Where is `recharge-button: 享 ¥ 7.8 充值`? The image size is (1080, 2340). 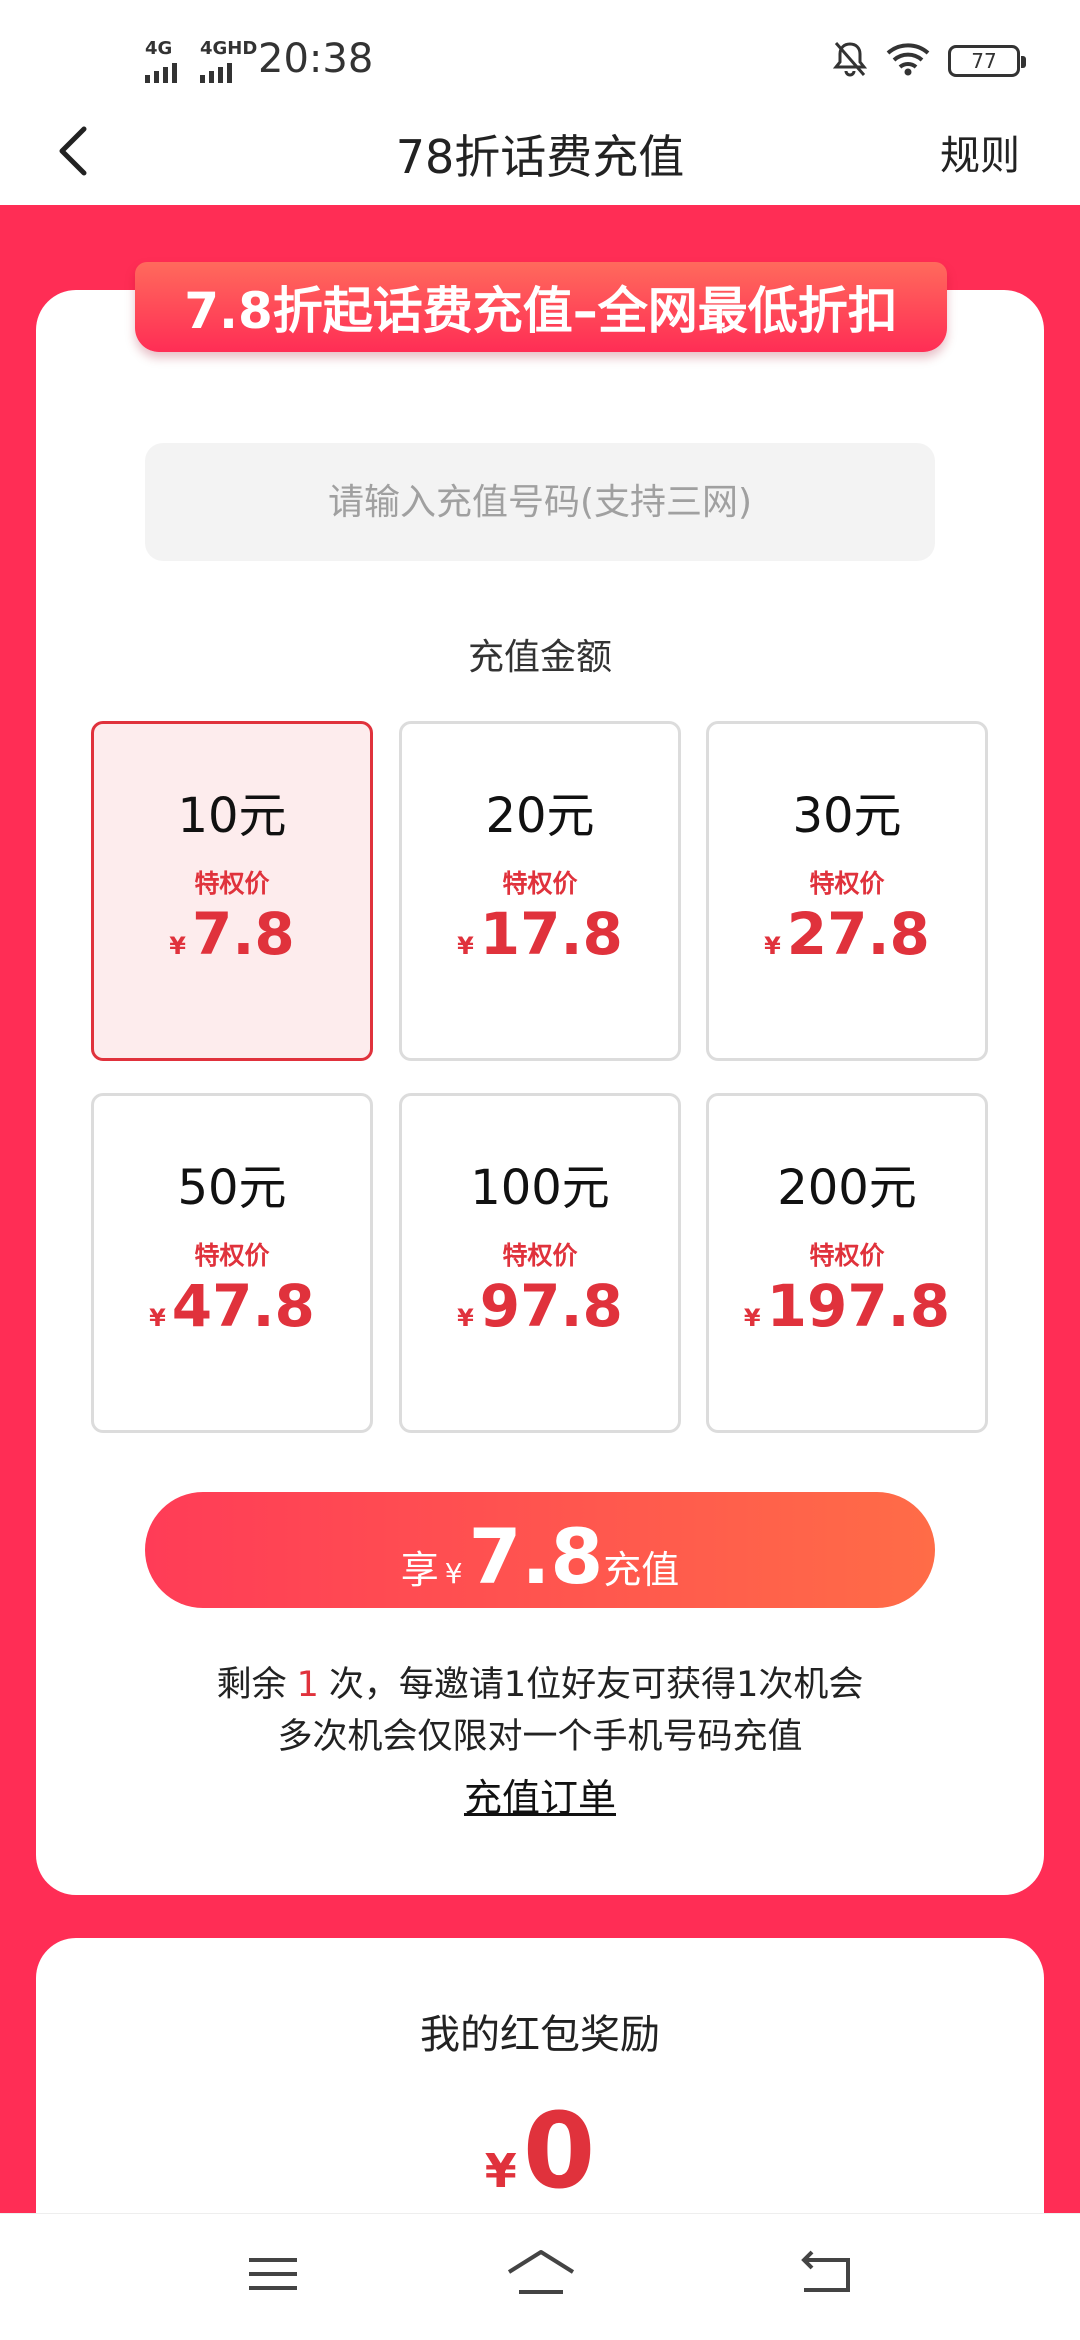
recharge-button: 享 ¥ 7.8 充值 is located at coordinates (540, 1550).